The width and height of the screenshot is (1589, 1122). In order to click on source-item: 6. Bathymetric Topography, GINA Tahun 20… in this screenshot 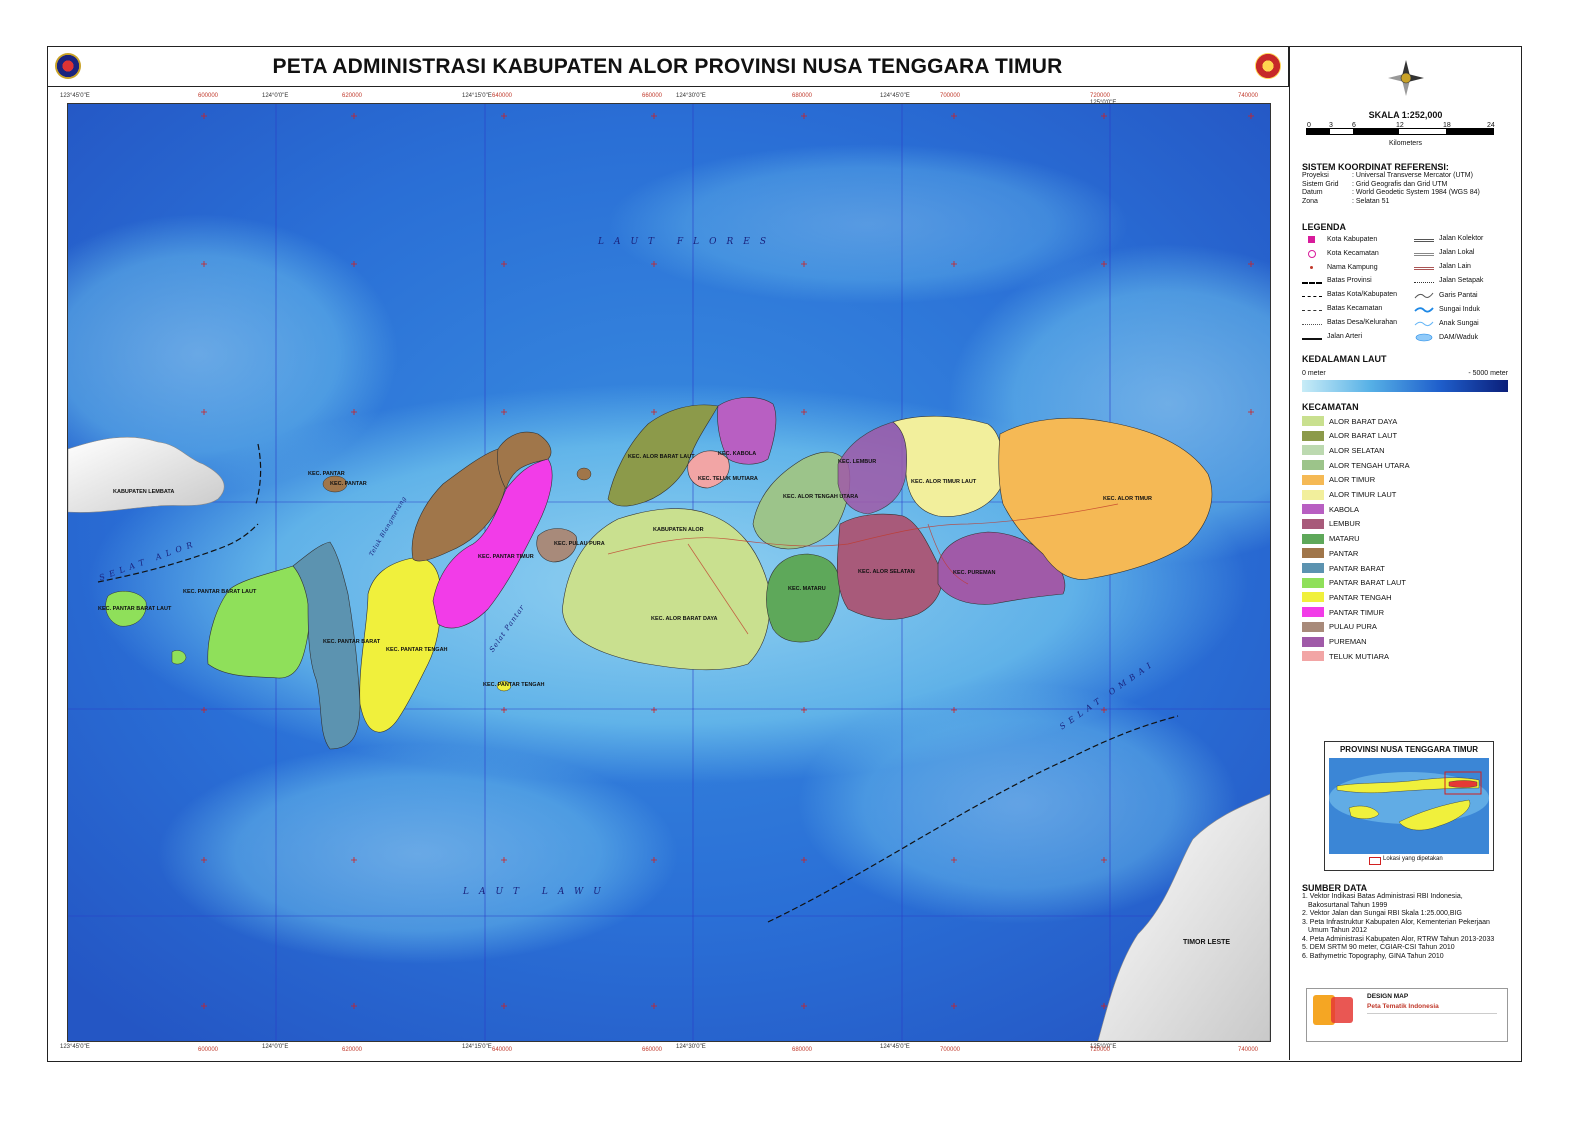, I will do `click(1373, 956)`.